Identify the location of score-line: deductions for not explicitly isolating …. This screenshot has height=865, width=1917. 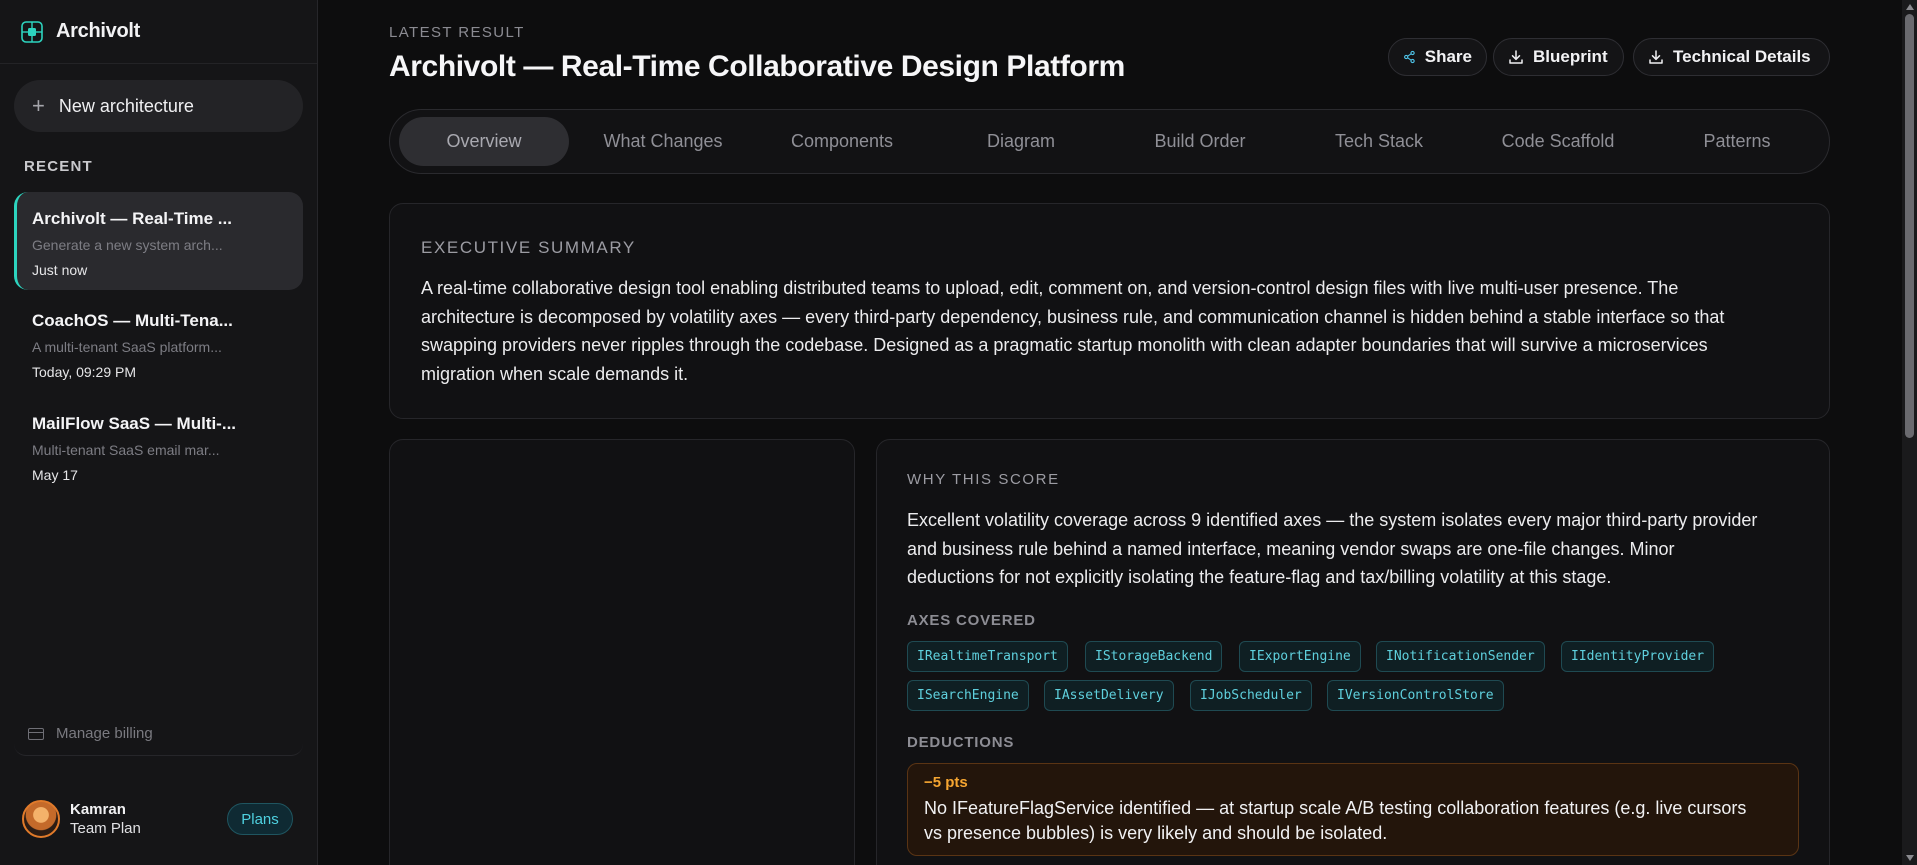
(1259, 577).